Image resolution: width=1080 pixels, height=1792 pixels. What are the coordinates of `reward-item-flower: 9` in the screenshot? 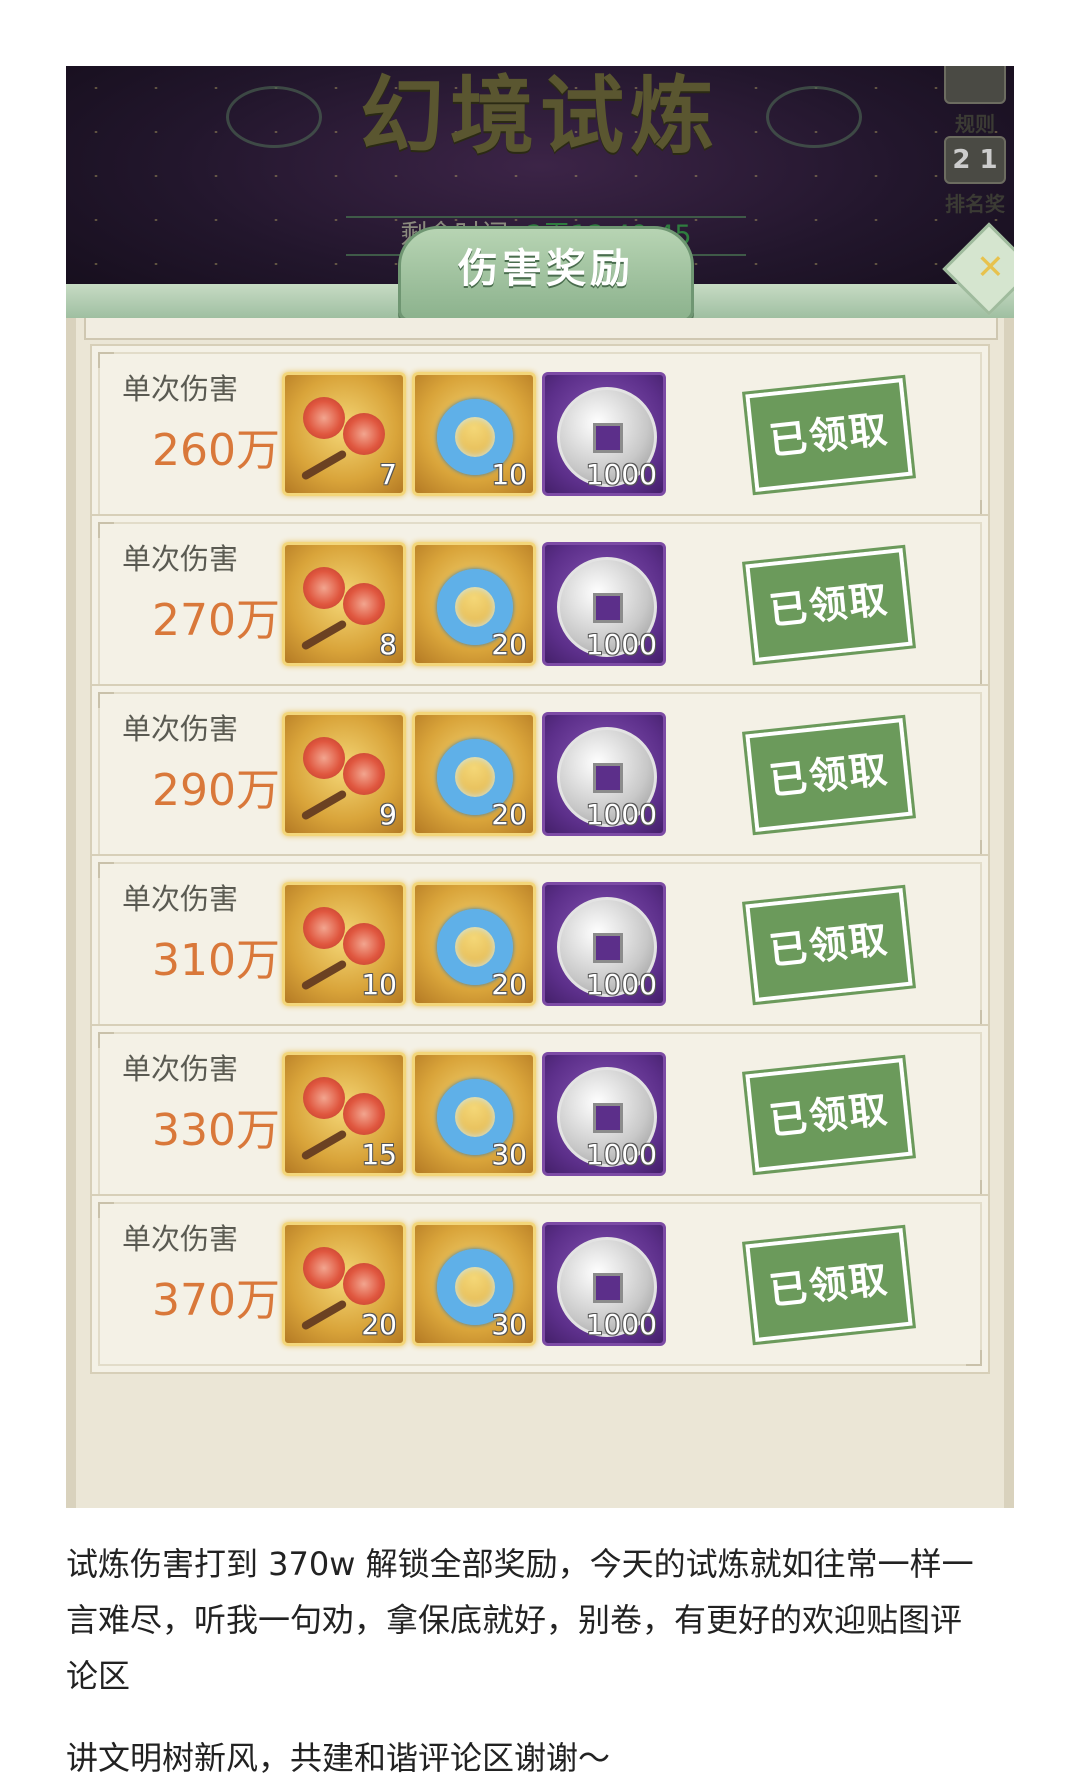 It's located at (344, 774).